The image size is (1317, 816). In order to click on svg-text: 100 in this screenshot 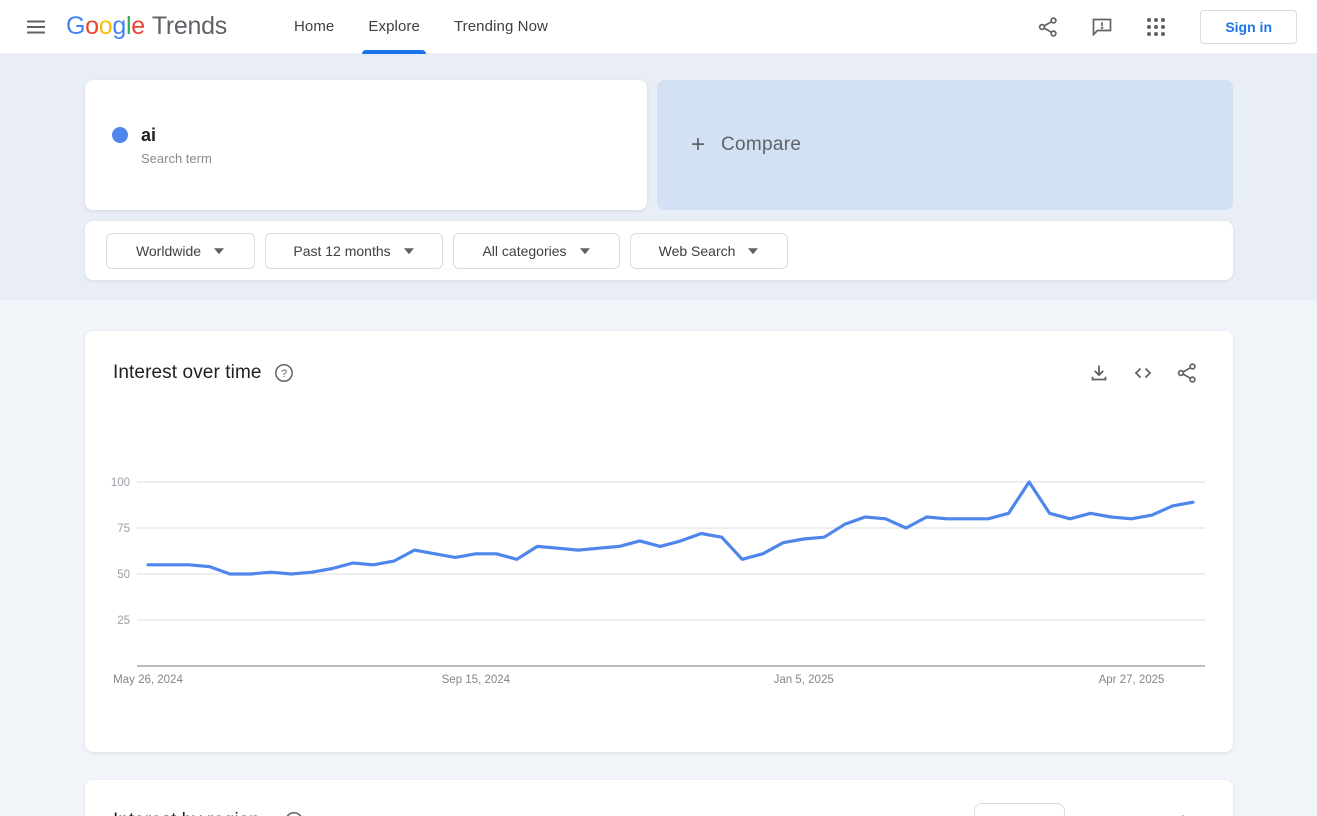, I will do `click(120, 483)`.